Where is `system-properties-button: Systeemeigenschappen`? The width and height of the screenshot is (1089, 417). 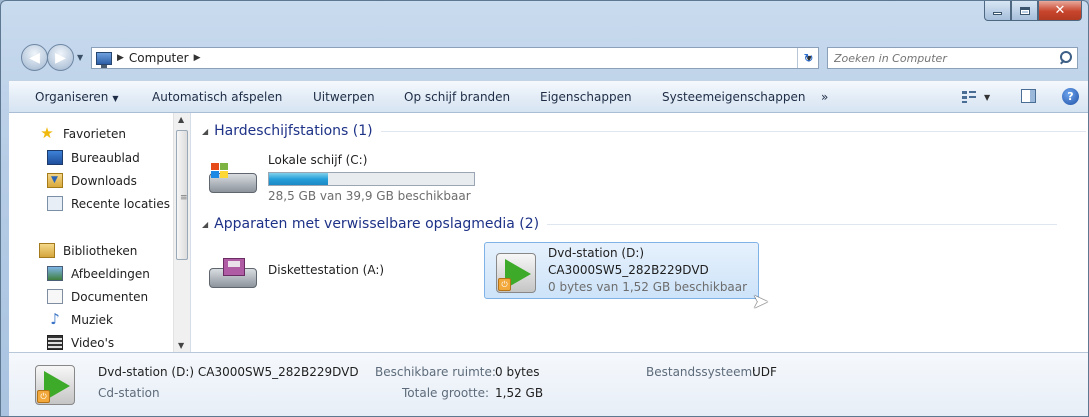 system-properties-button: Systeemeigenschappen is located at coordinates (733, 97).